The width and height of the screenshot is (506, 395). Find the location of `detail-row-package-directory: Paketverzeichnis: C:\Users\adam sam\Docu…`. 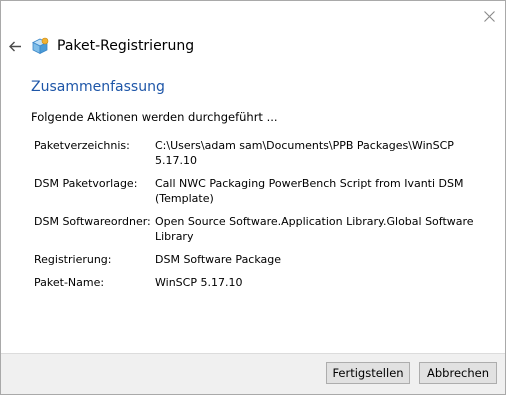

detail-row-package-directory: Paketverzeichnis: C:\Users\adam sam\Docu… is located at coordinates (254, 153).